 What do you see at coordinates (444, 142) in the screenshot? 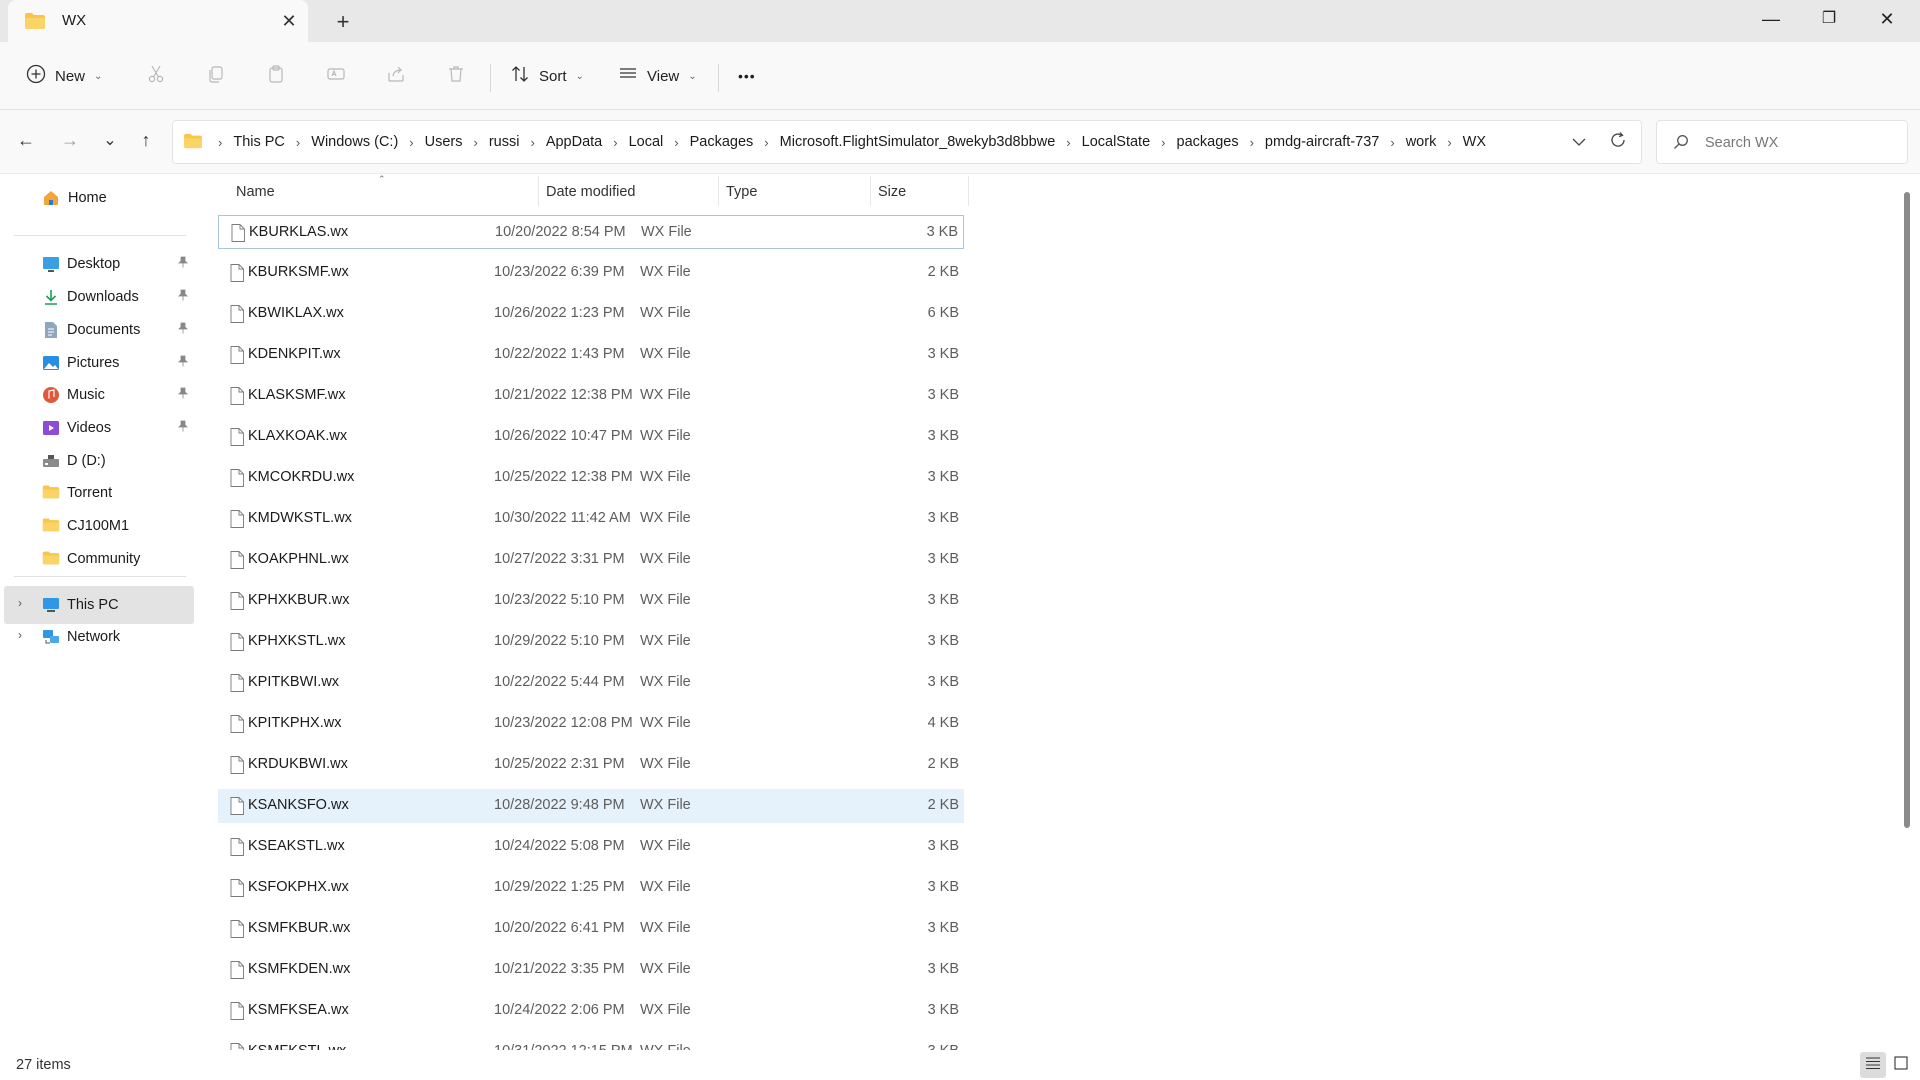
I see `breadcrumb-item: Users` at bounding box center [444, 142].